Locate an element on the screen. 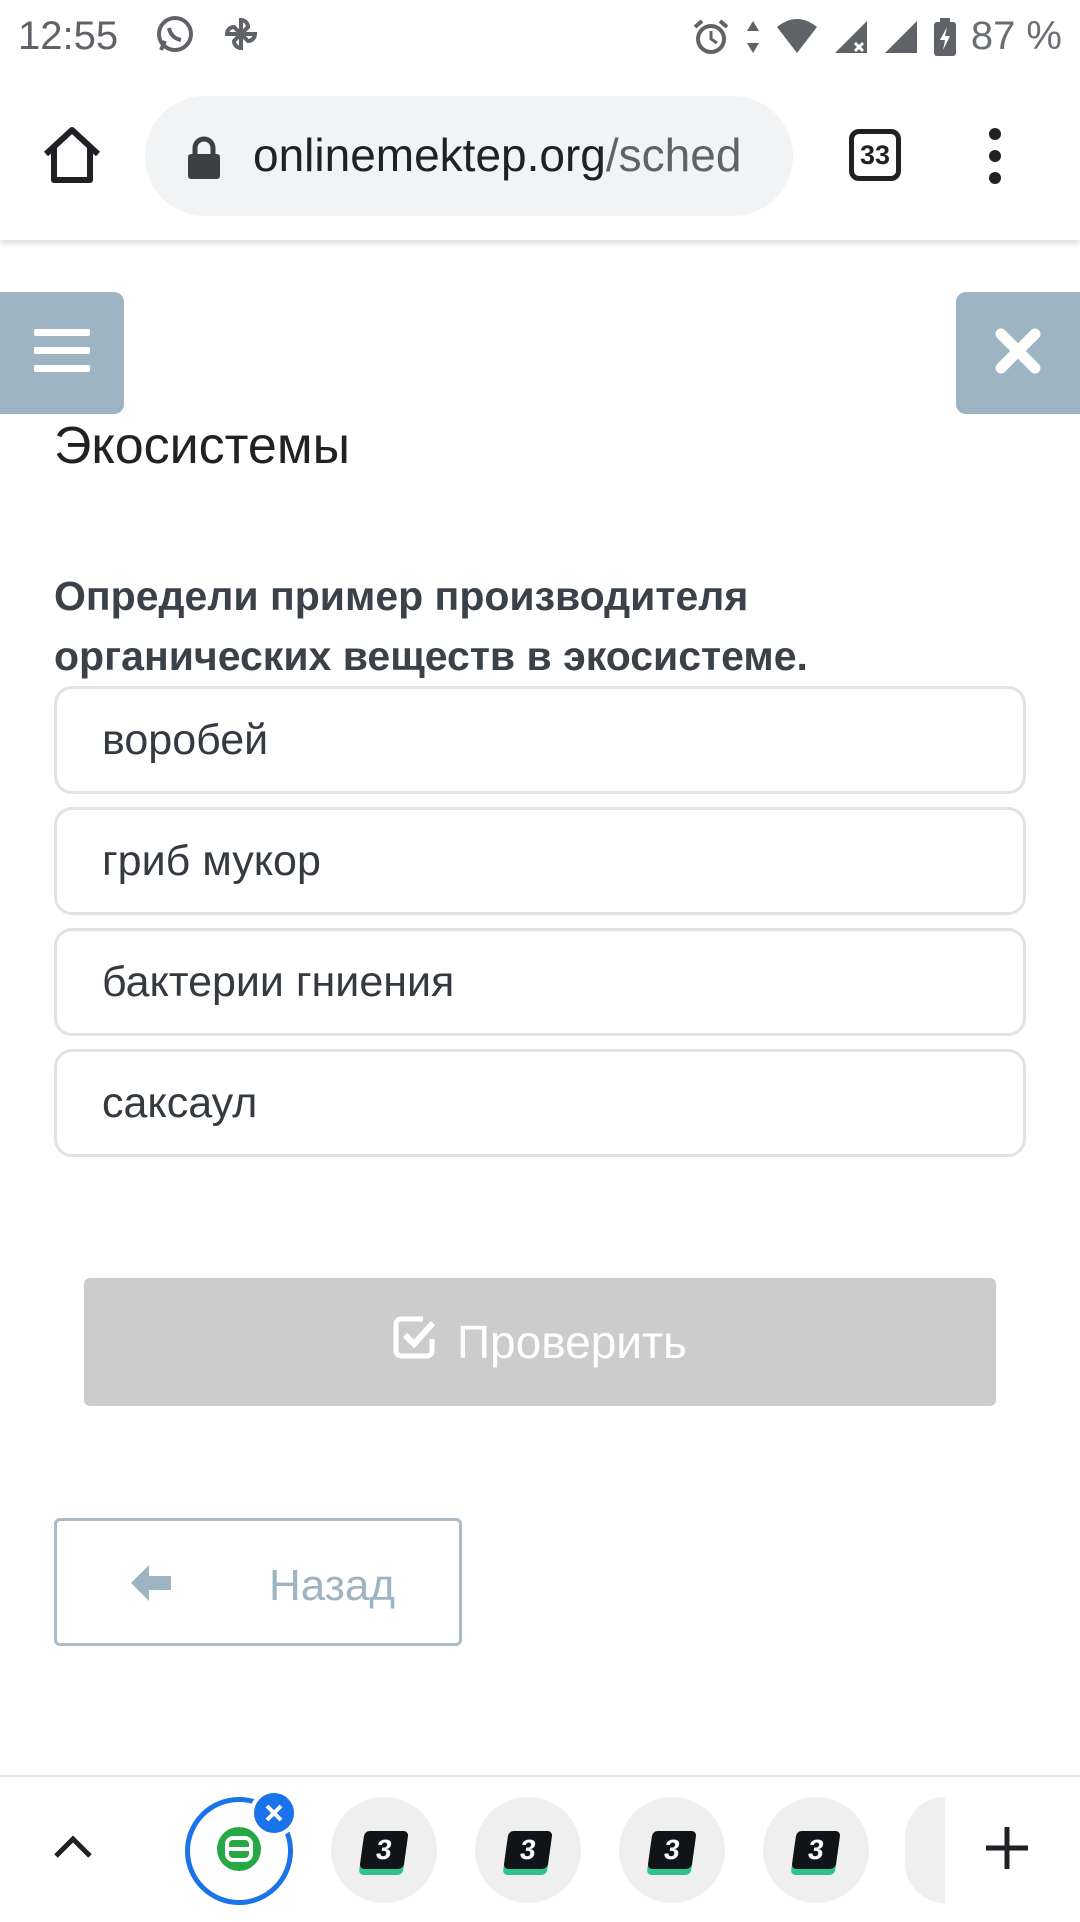  wifi-icon is located at coordinates (797, 37).